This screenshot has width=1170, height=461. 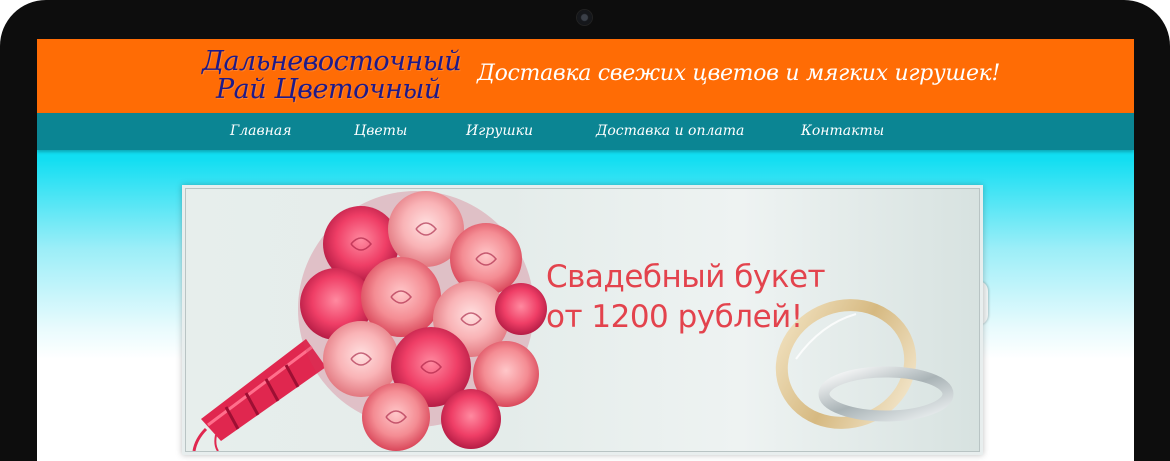 I want to click on site-logo: Дальневосточный Рай Цветочный, so click(x=332, y=76).